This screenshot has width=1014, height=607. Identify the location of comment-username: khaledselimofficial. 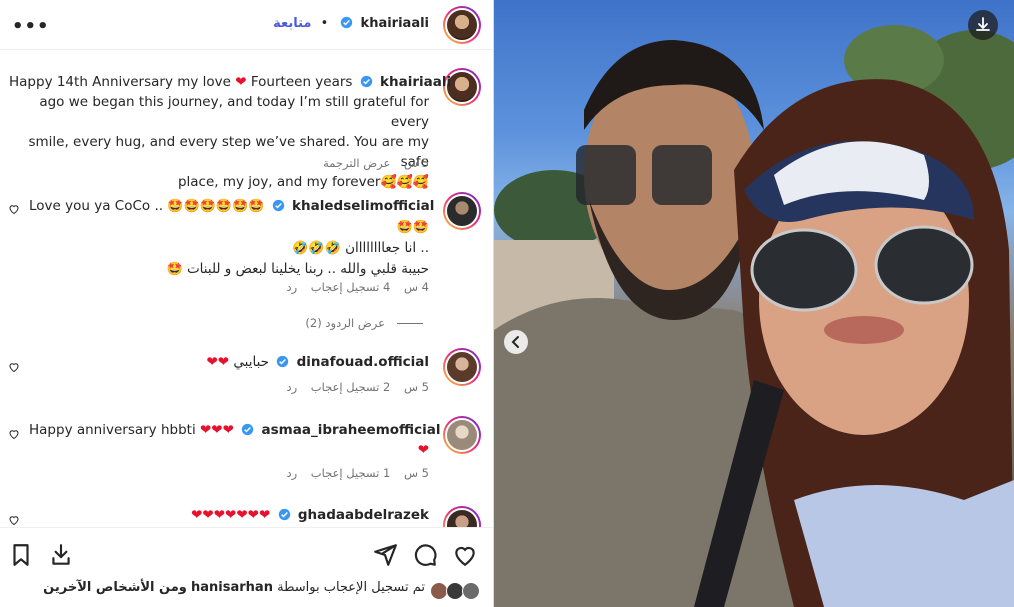
(363, 206).